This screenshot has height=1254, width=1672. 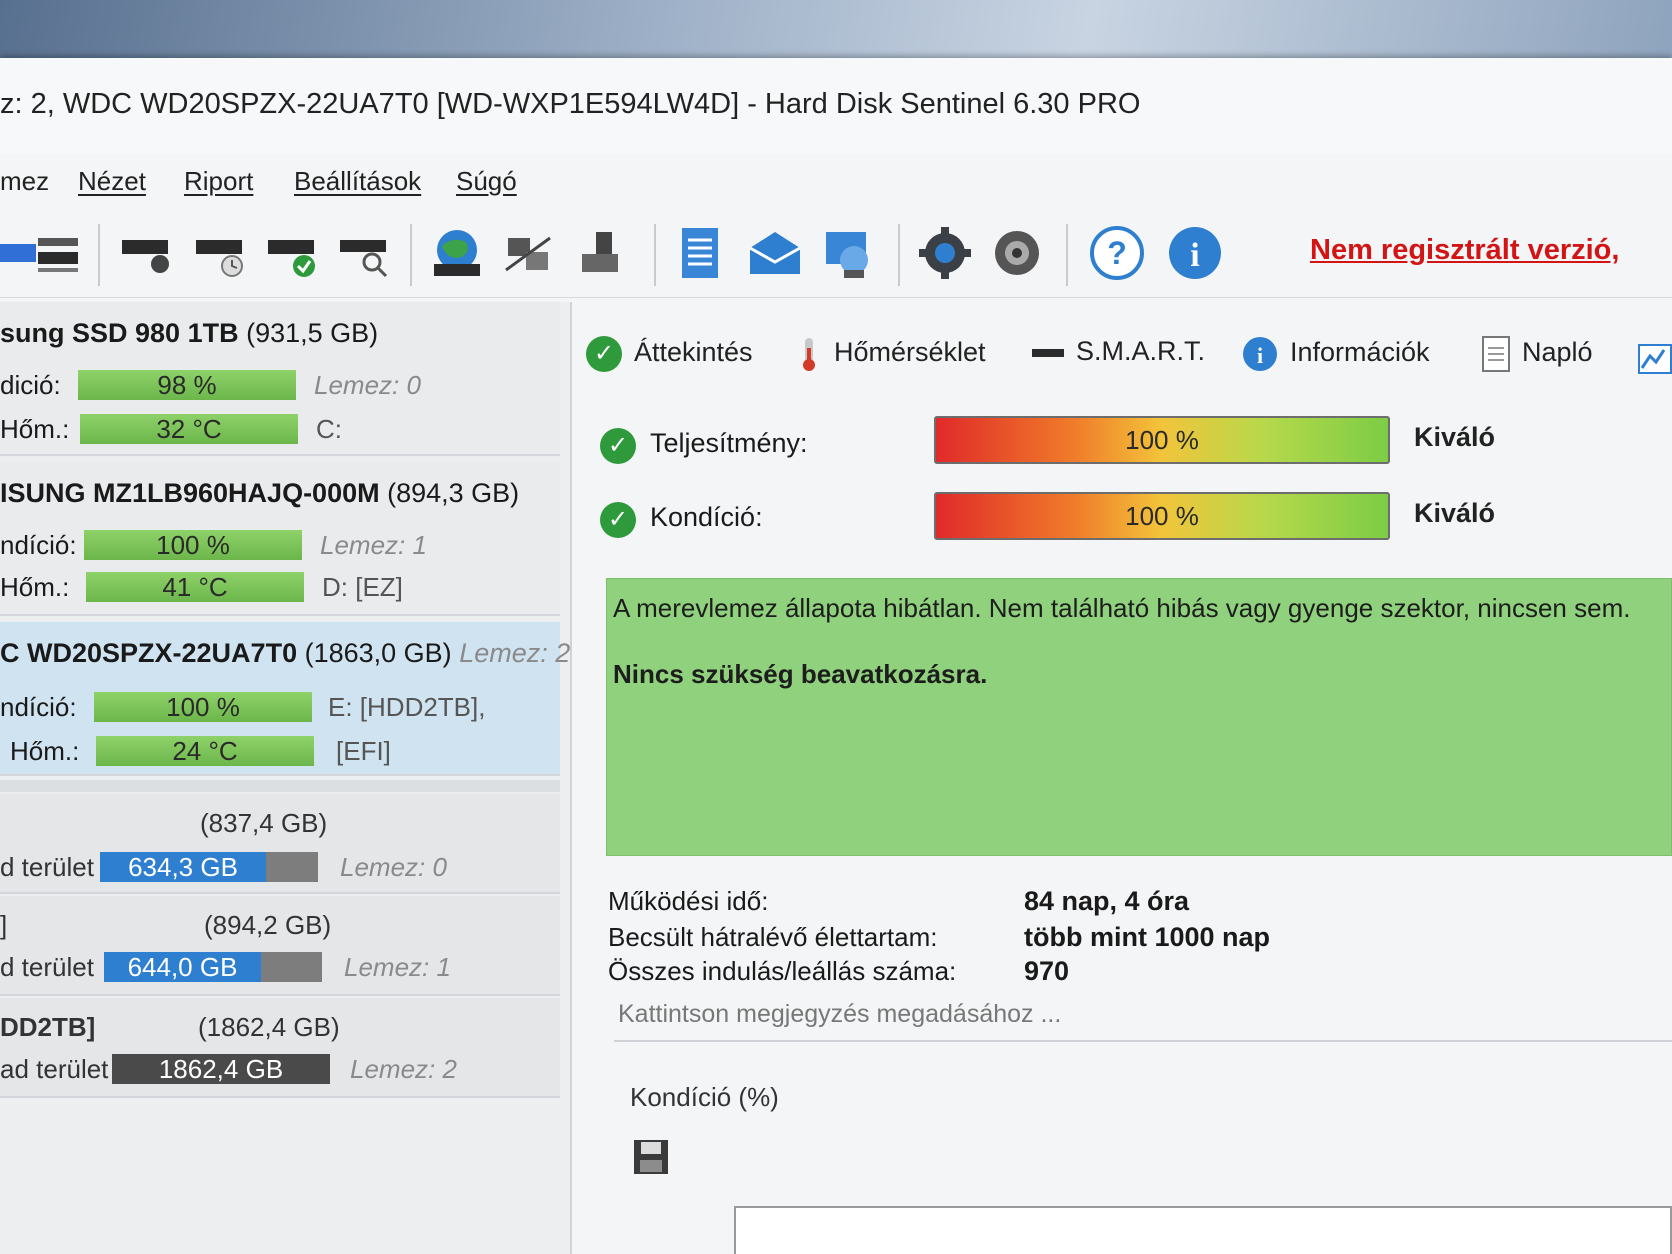 I want to click on disk-check-icon, so click(x=293, y=253).